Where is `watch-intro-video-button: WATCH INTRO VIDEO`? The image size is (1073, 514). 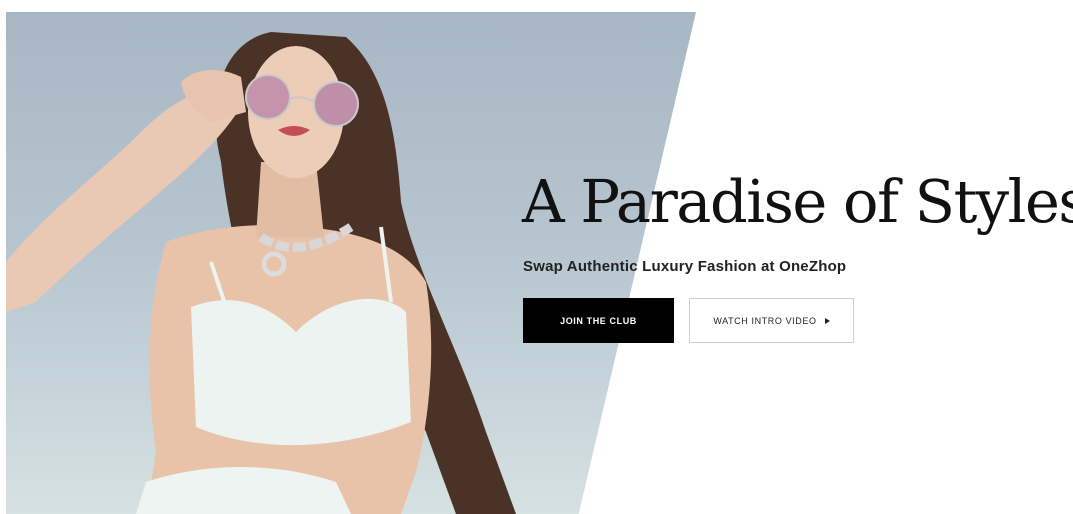
watch-intro-video-button: WATCH INTRO VIDEO is located at coordinates (771, 320).